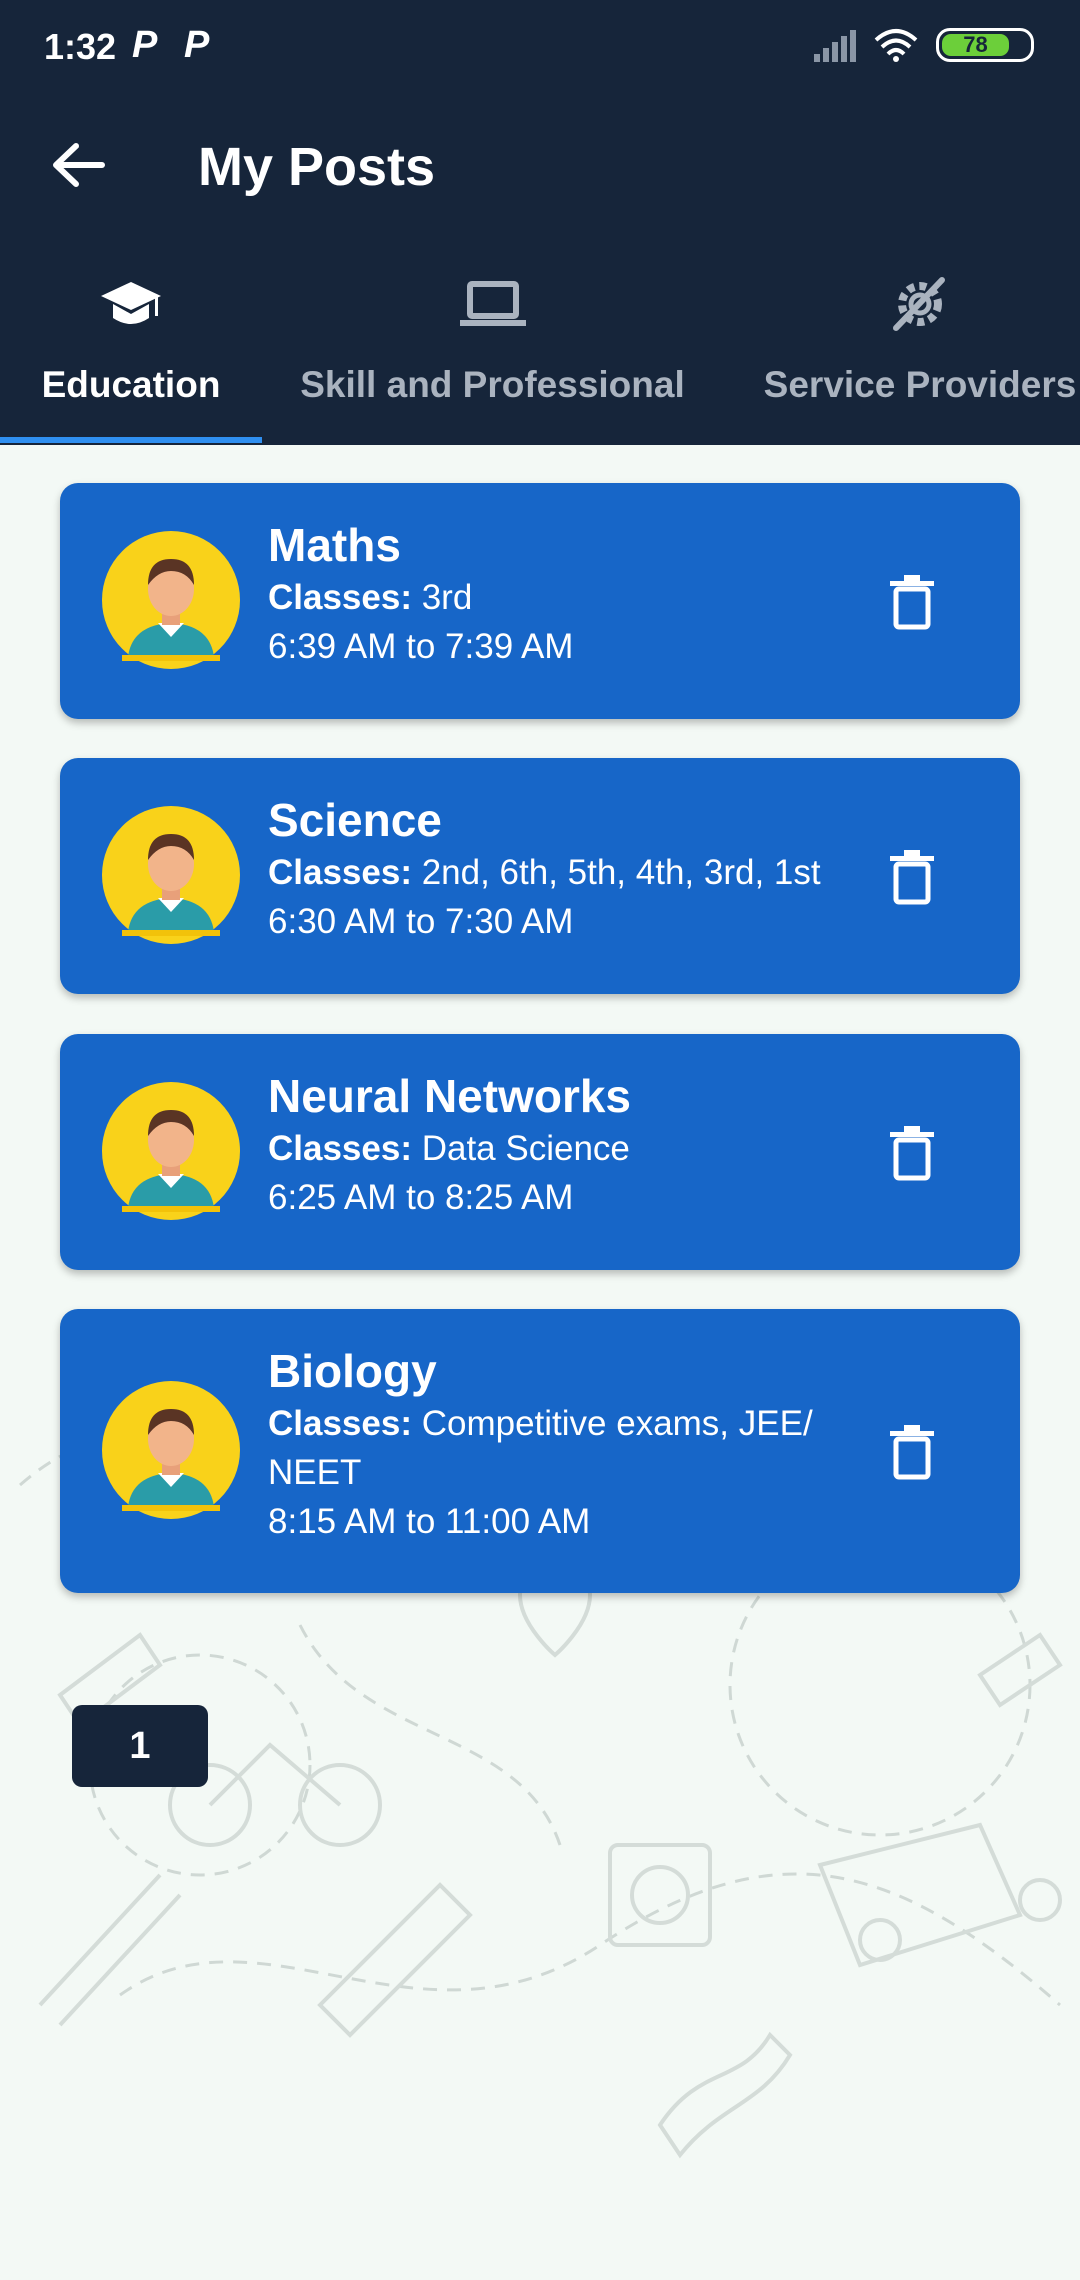  I want to click on tab-service-providers: Service Providers, so click(920, 347).